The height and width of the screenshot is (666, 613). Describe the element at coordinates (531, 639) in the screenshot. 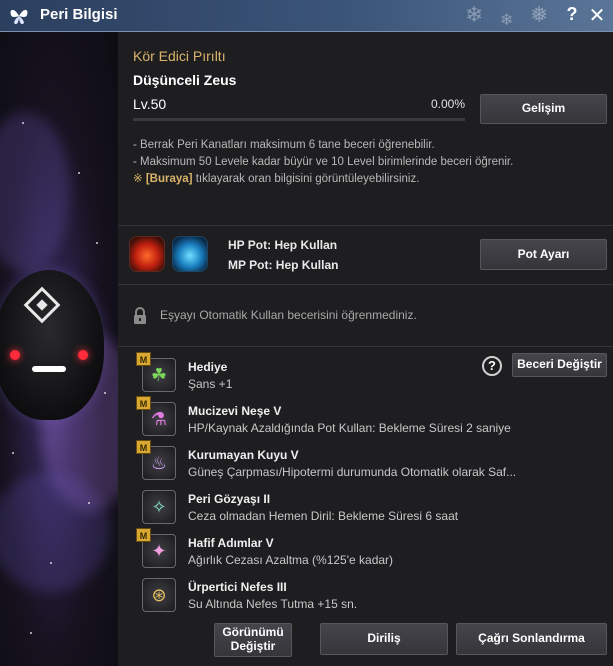

I see `dismiss-summon-button: Çağrı Sonlandırma` at that location.